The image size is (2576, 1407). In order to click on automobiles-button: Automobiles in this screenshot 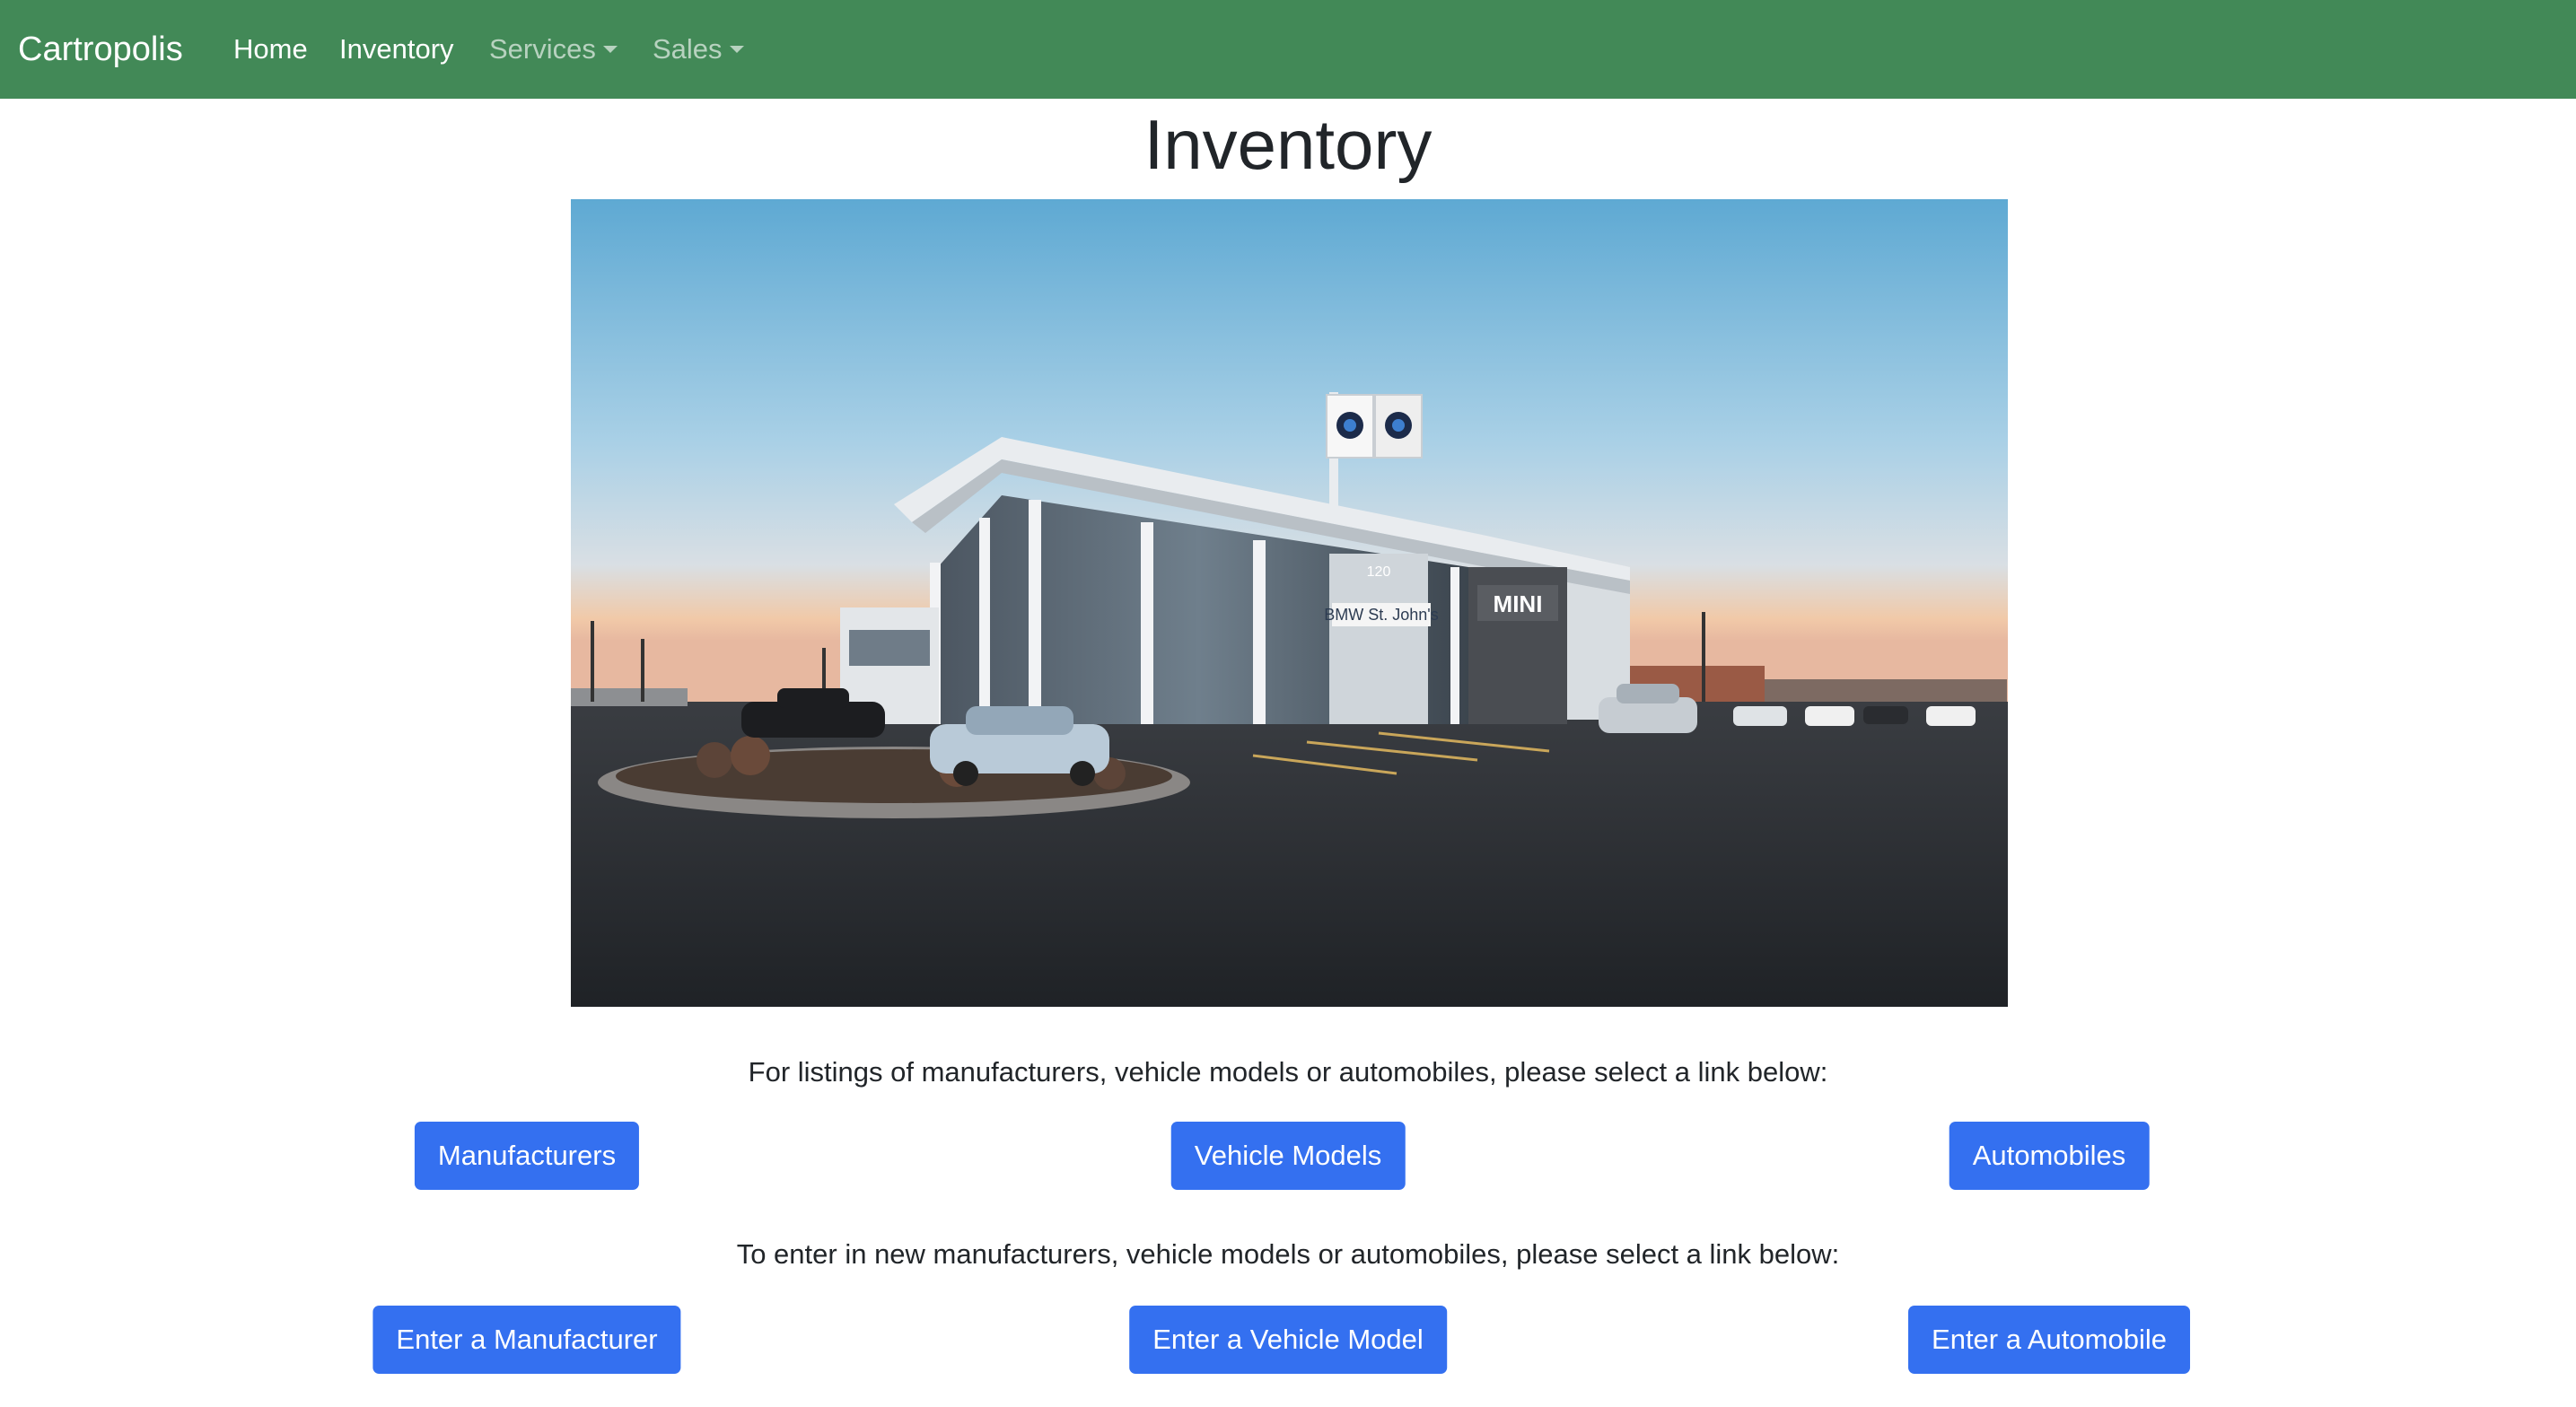, I will do `click(2049, 1156)`.